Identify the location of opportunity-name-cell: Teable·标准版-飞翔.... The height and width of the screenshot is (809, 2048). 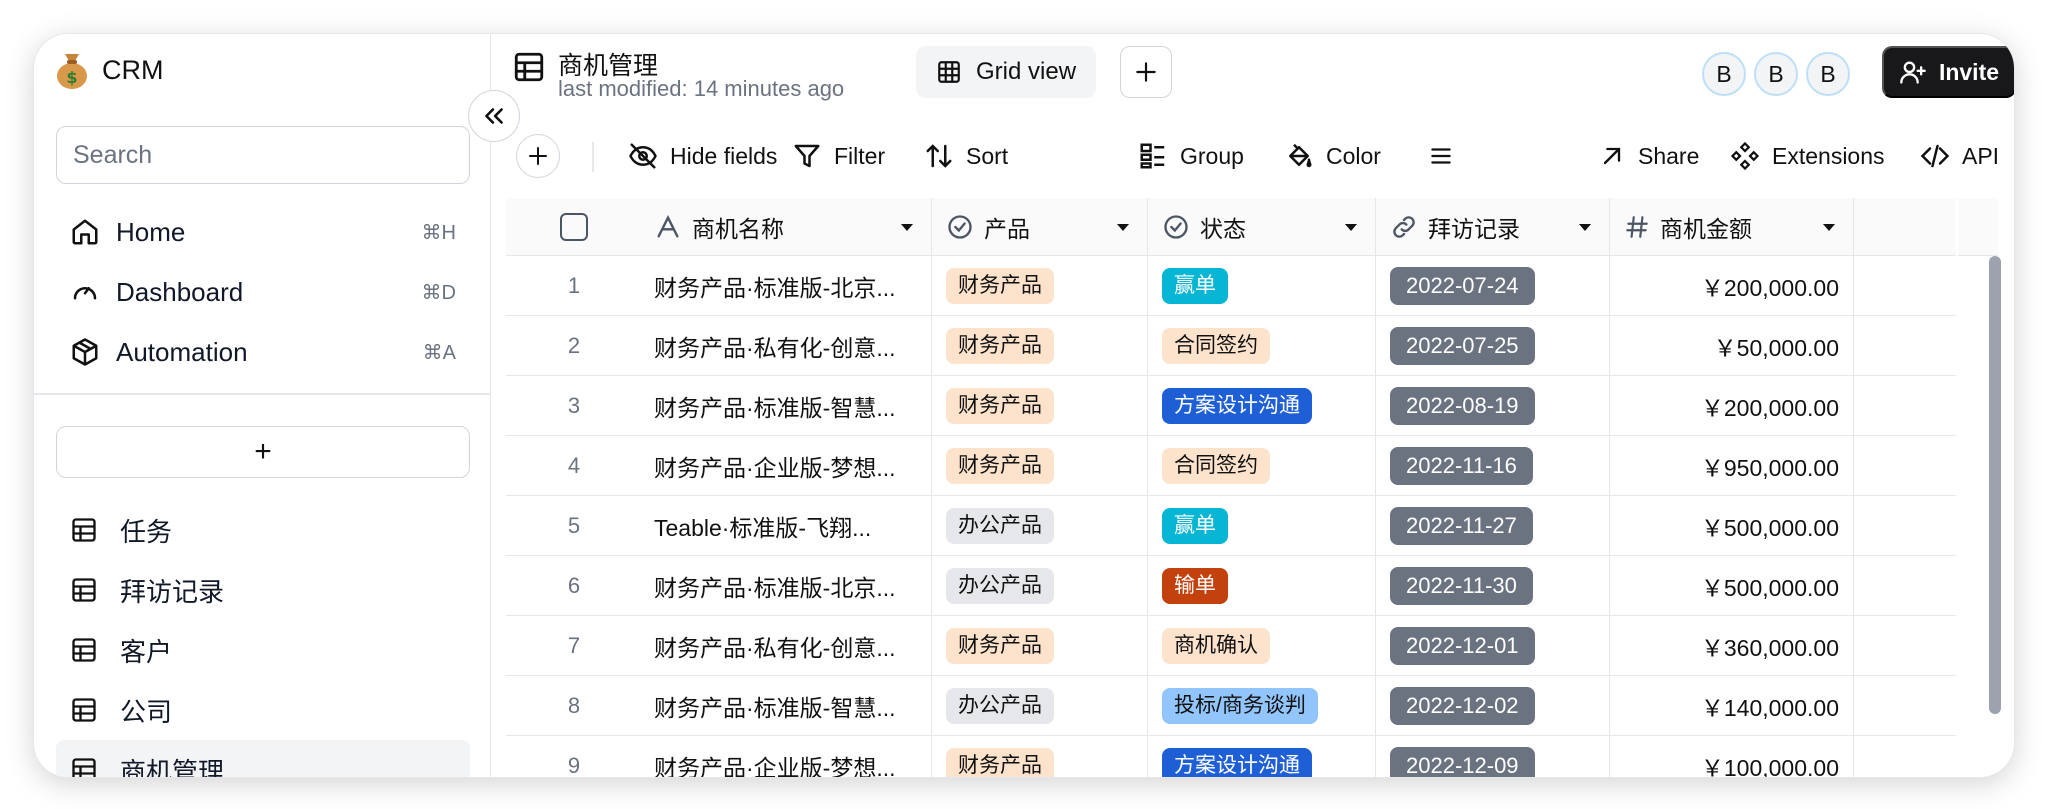
(787, 525).